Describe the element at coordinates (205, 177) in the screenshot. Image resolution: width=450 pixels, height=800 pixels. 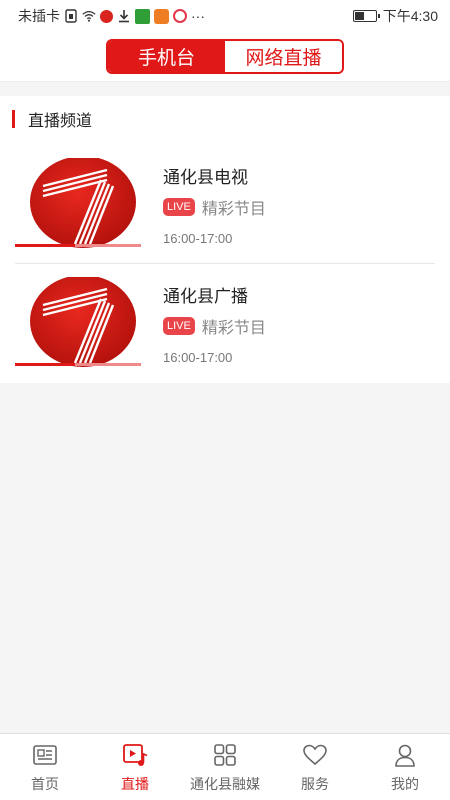
I see `channel-name: 通化县电视` at that location.